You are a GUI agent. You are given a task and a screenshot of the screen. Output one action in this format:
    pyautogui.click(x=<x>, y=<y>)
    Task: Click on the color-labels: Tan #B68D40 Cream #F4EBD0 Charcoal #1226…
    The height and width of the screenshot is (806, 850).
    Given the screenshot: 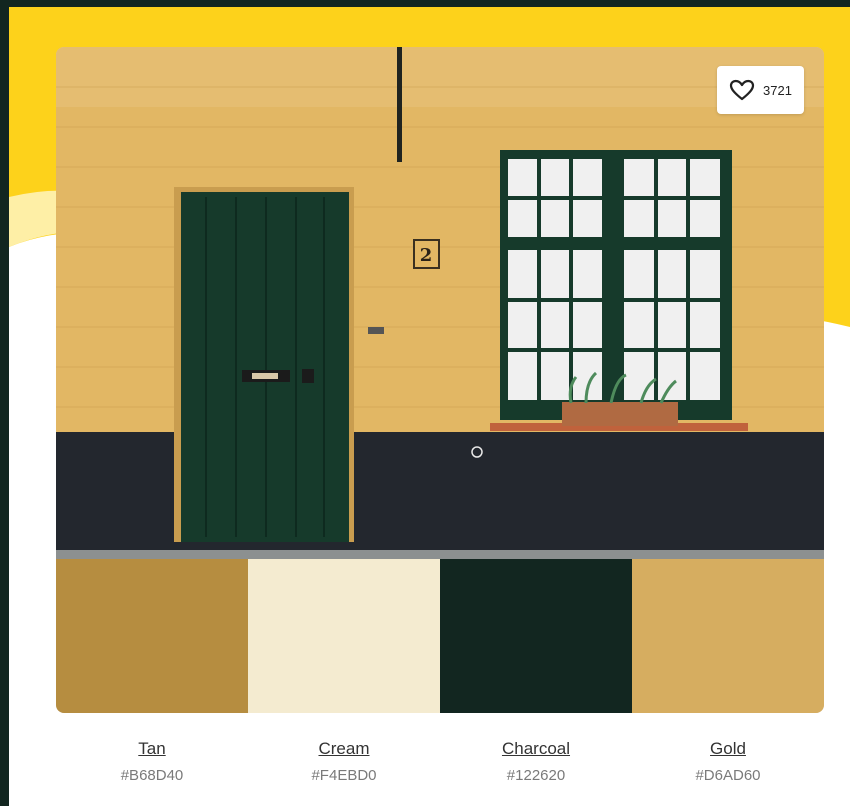 What is the action you would take?
    pyautogui.click(x=440, y=761)
    